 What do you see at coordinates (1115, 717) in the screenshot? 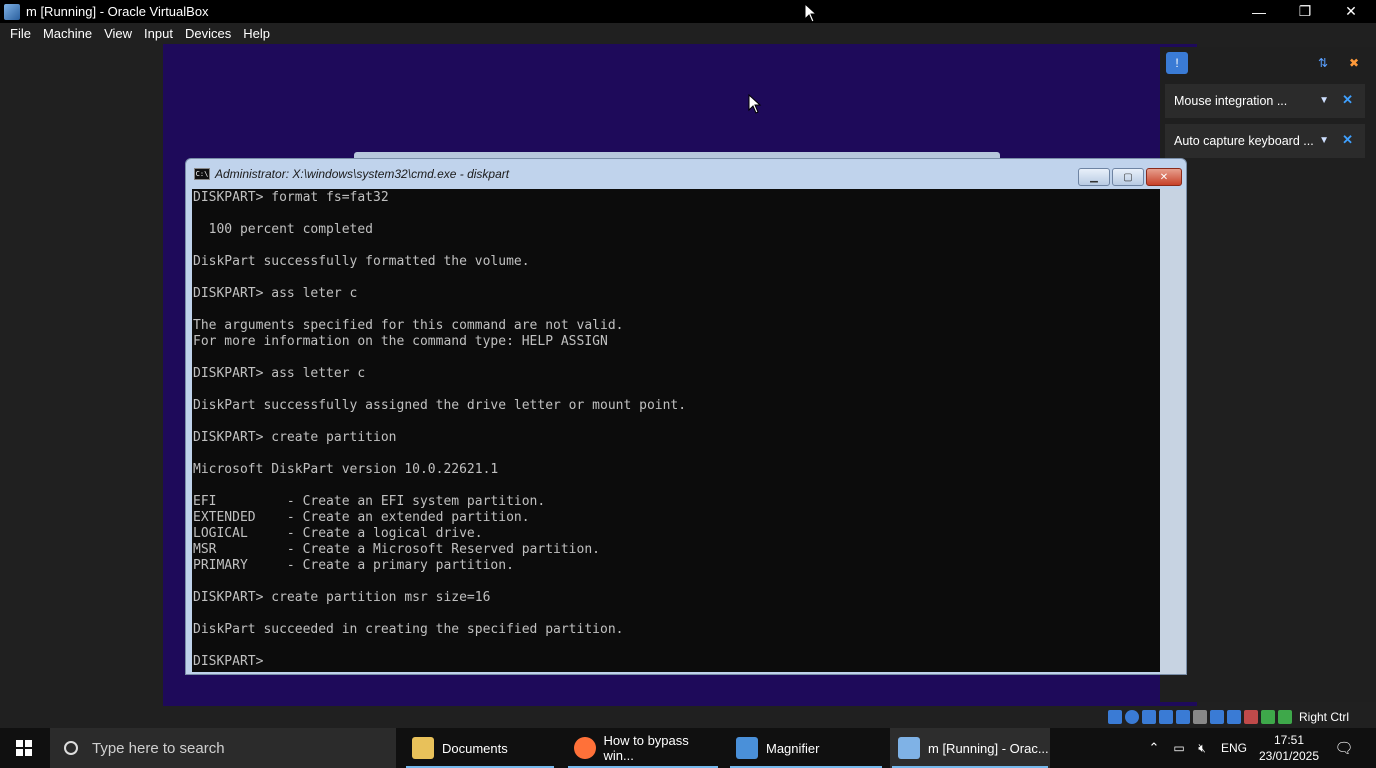
I see `hard-disk-icon` at bounding box center [1115, 717].